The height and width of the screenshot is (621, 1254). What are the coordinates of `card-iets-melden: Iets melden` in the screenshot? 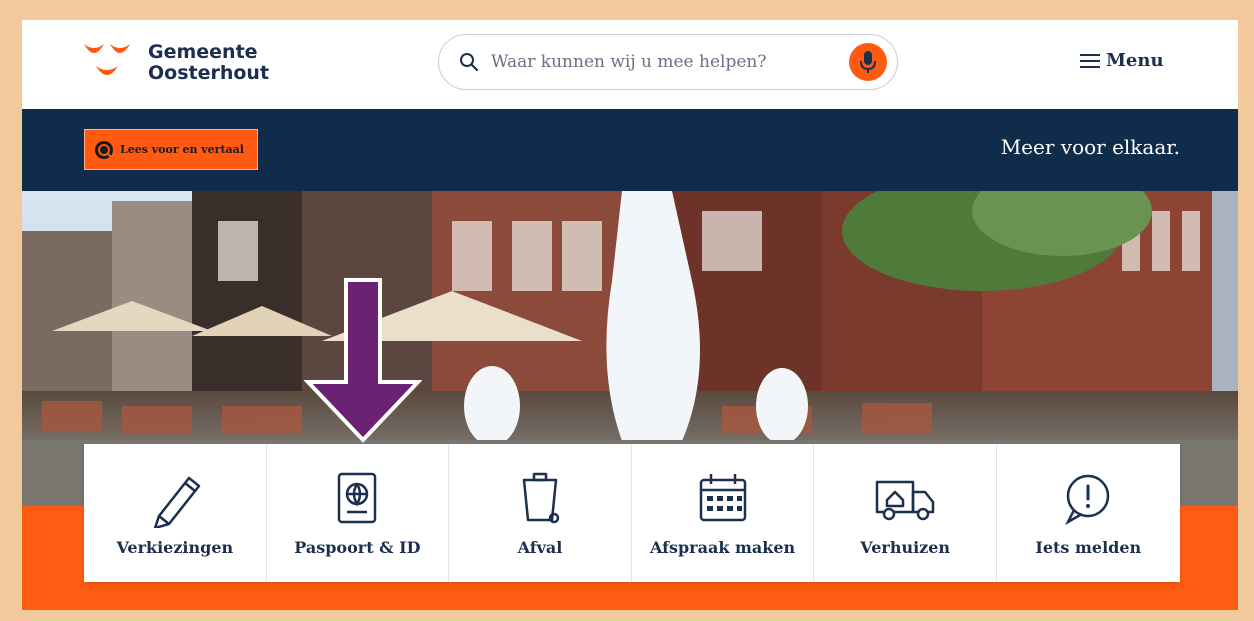 It's located at (1088, 513).